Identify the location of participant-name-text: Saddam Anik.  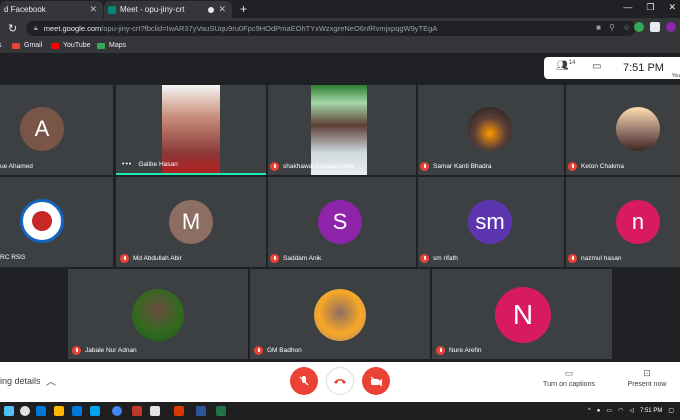
(302, 258).